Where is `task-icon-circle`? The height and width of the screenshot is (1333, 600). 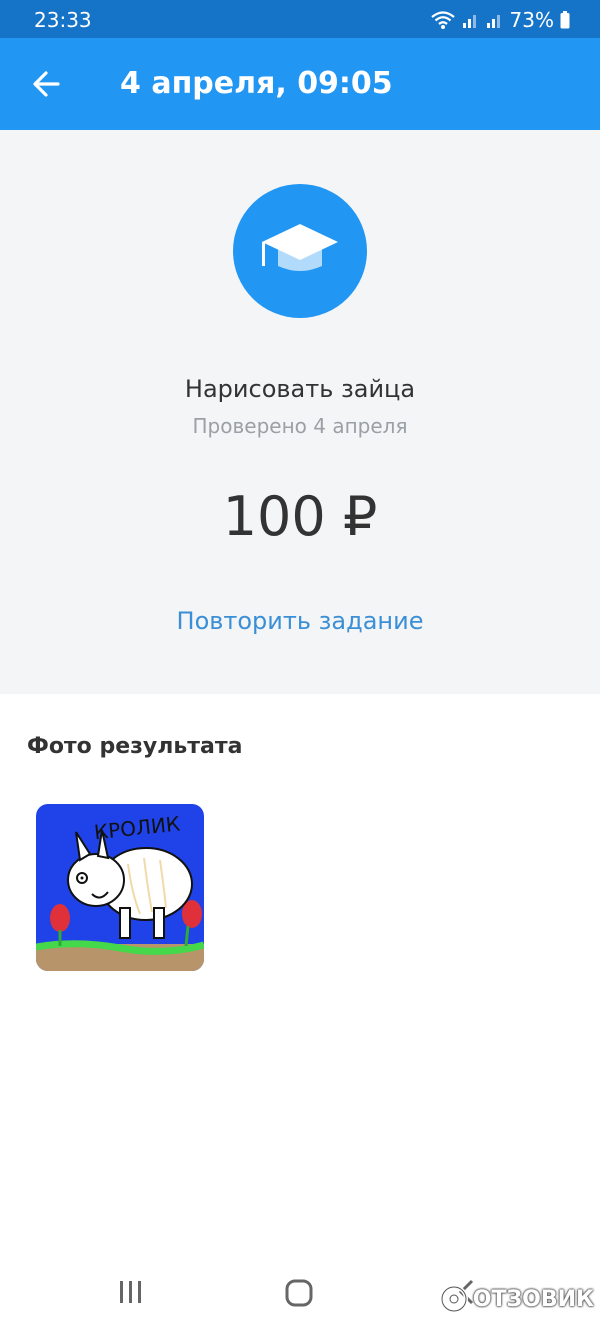
task-icon-circle is located at coordinates (300, 251).